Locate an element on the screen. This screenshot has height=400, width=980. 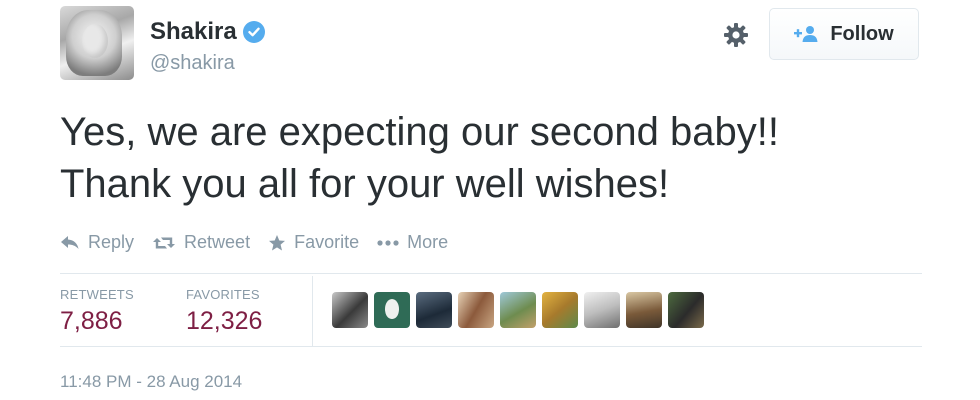
favorites-stat: FAVORITES 12,326 is located at coordinates (224, 311).